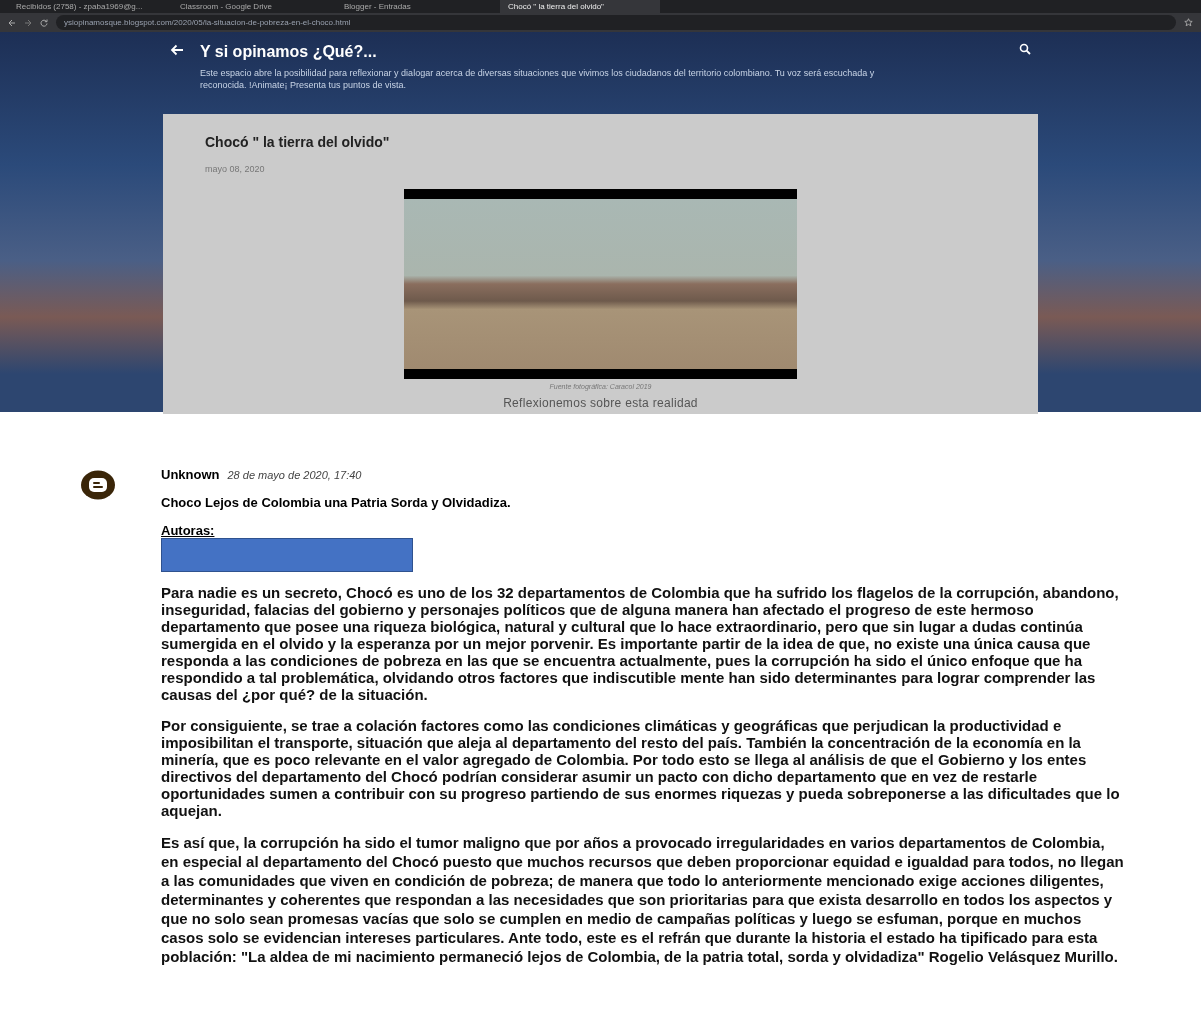 This screenshot has width=1201, height=1022. What do you see at coordinates (252, 6) in the screenshot?
I see `browser-tab: Classroom - Google Drive` at bounding box center [252, 6].